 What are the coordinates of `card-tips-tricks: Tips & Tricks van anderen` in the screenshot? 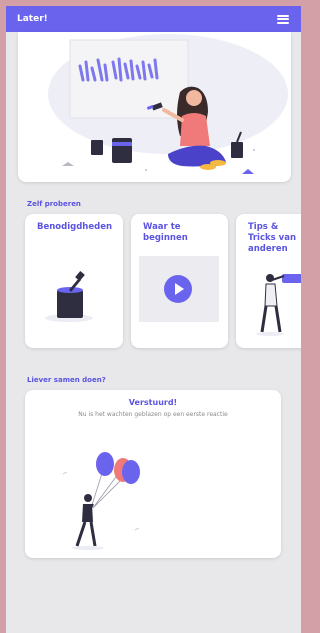 It's located at (268, 281).